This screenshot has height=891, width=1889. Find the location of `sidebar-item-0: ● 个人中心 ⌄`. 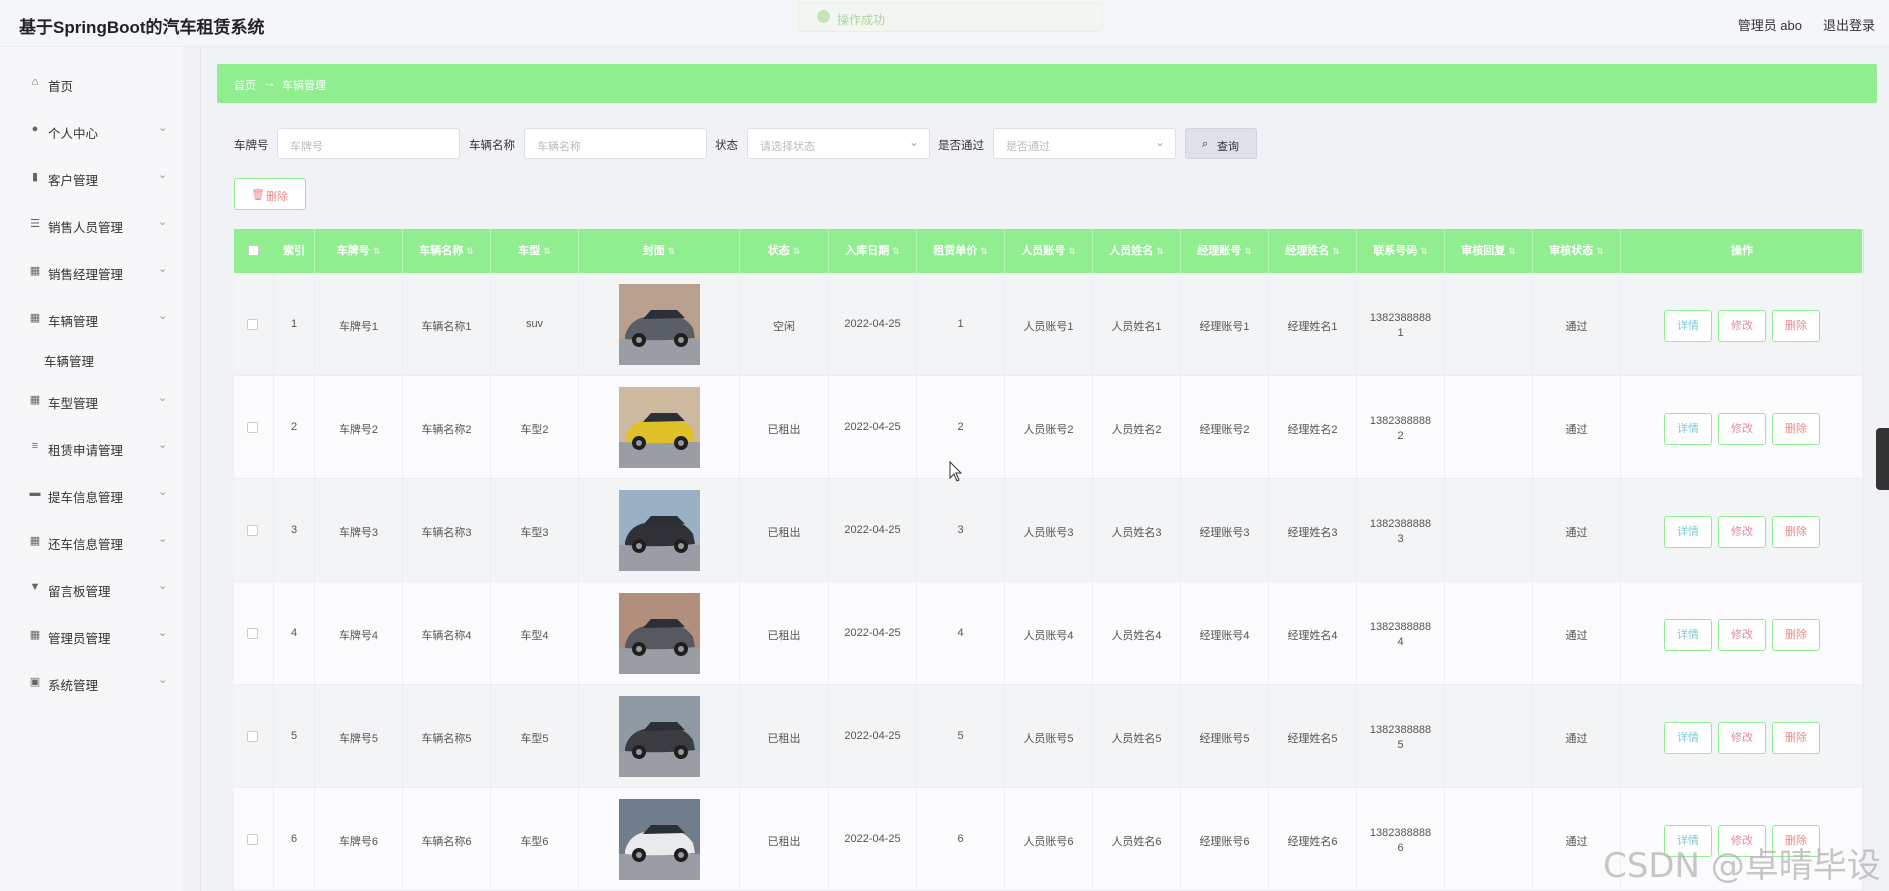

sidebar-item-0: ● 个人中心 ⌄ is located at coordinates (91, 130).